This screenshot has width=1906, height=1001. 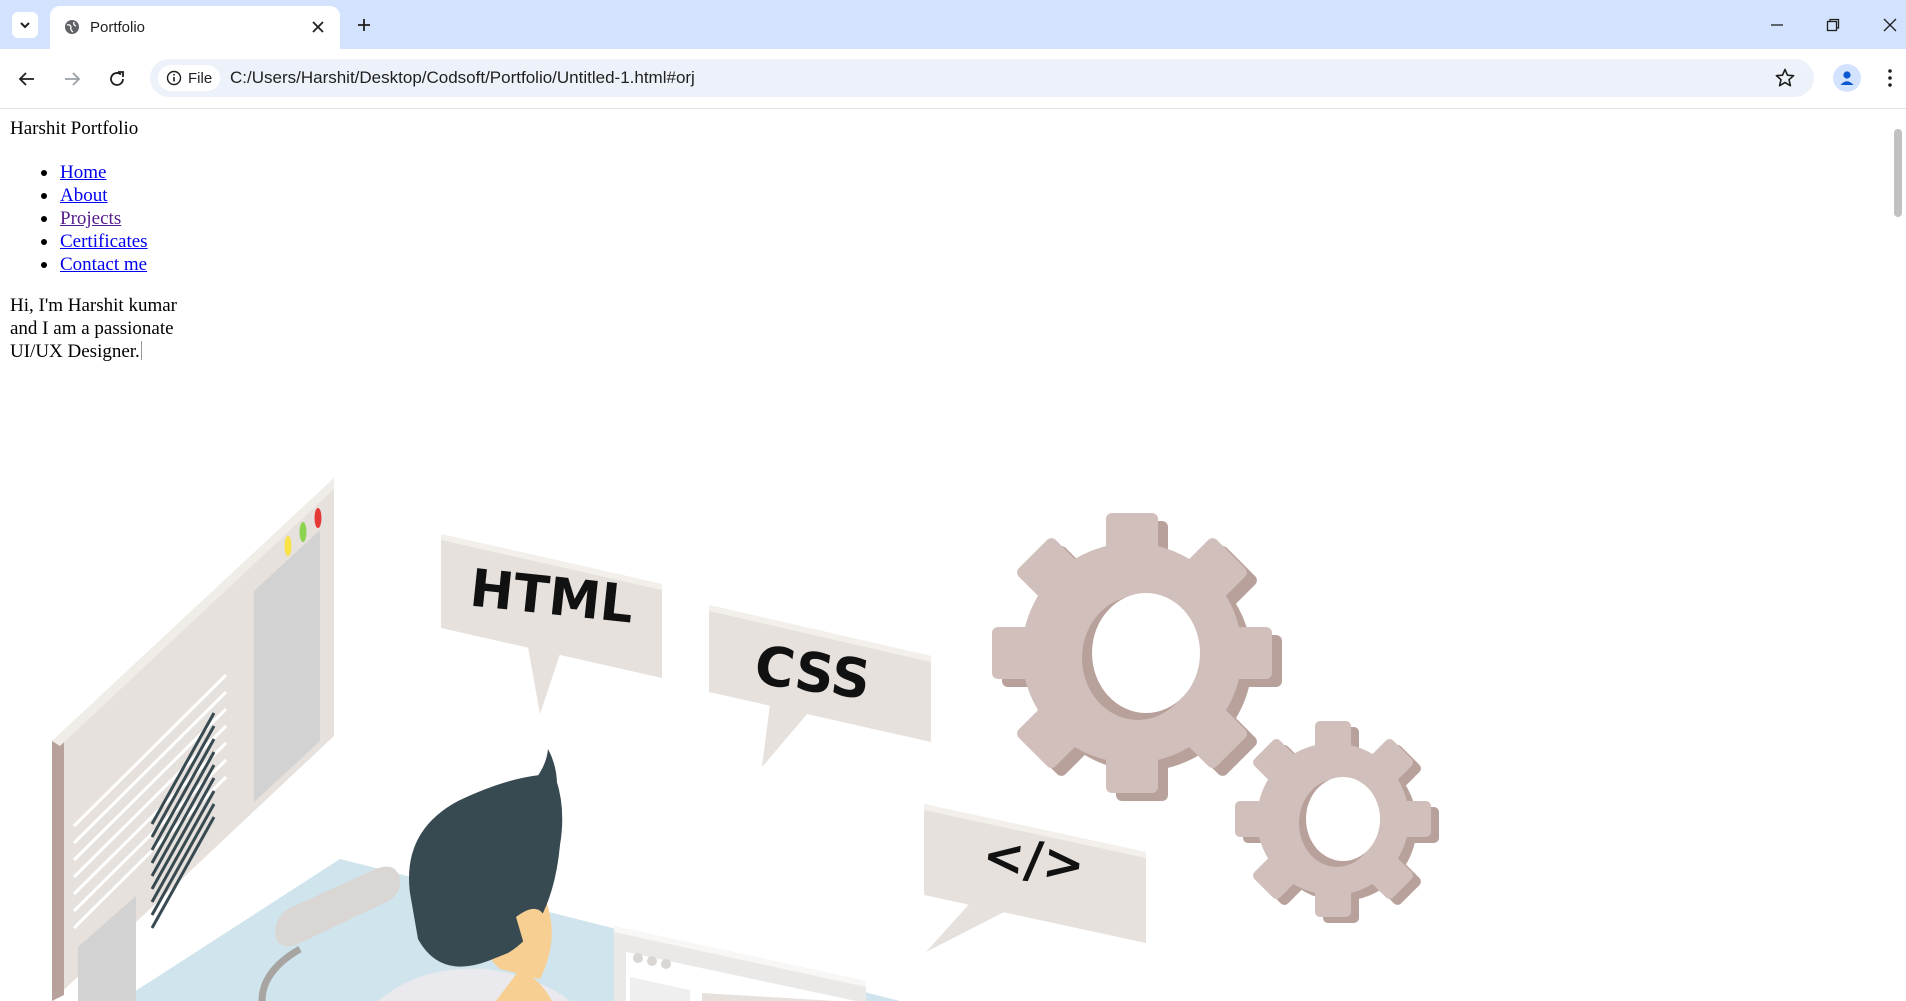 What do you see at coordinates (1337, 822) in the screenshot?
I see `gear-small-icon` at bounding box center [1337, 822].